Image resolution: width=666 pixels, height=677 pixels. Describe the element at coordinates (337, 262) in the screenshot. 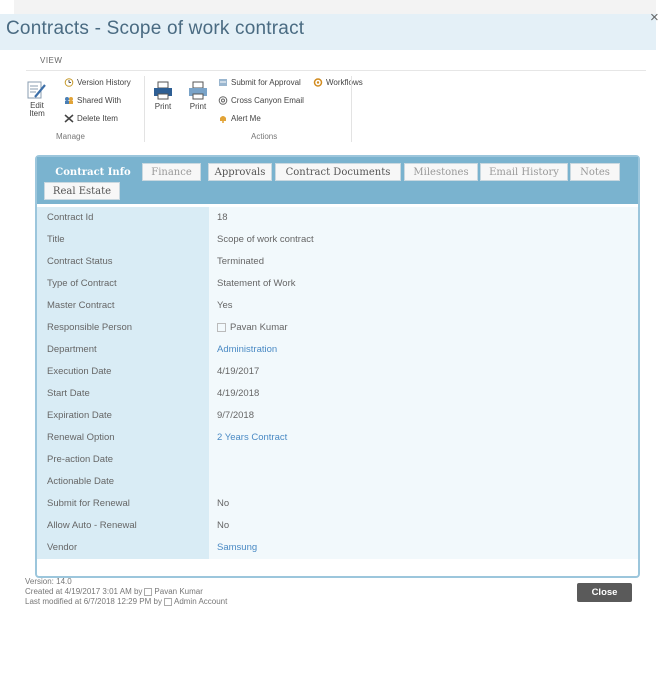

I see `field-row: Contract Status Terminated` at that location.